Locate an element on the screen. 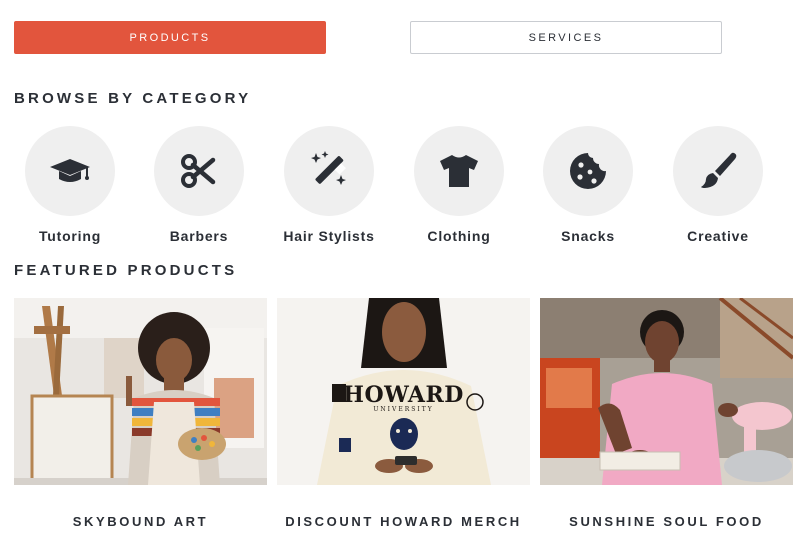  howard-sweatshirt-photo: HOWARD UNIVERSITY is located at coordinates (403, 391).